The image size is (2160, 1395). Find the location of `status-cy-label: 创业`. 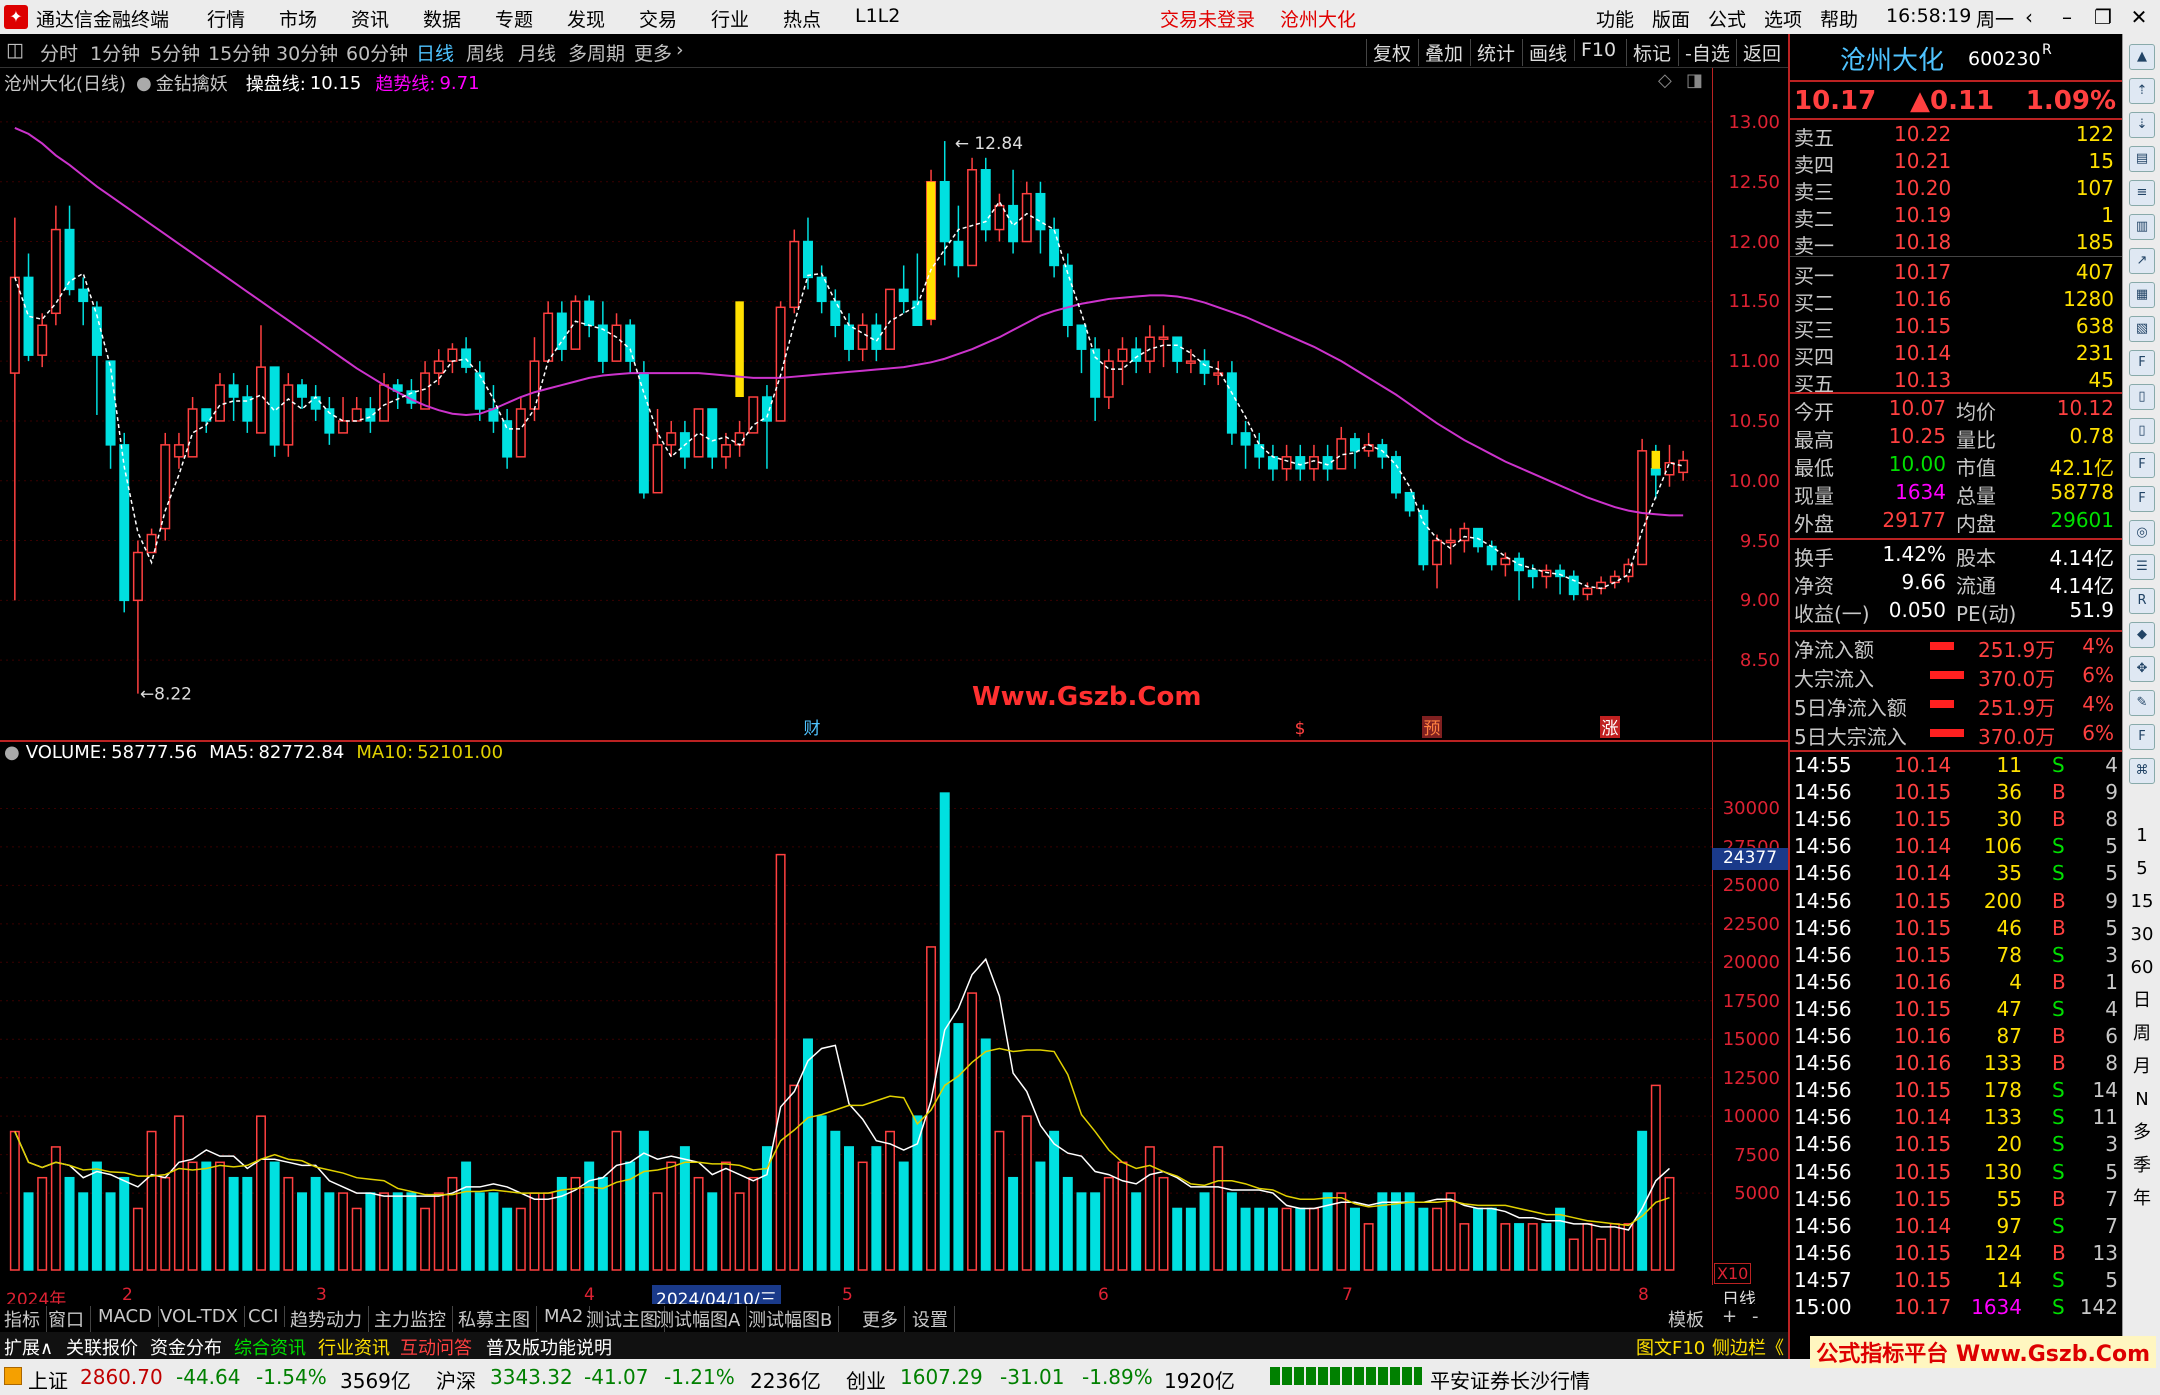

status-cy-label: 创业 is located at coordinates (866, 1379).